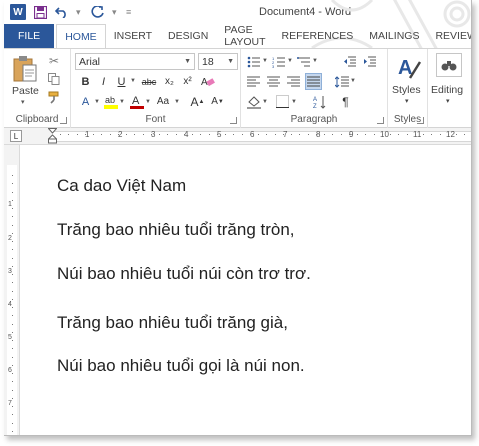 This screenshot has height=446, width=479. I want to click on font-size-combo: 18 ▼, so click(218, 61).